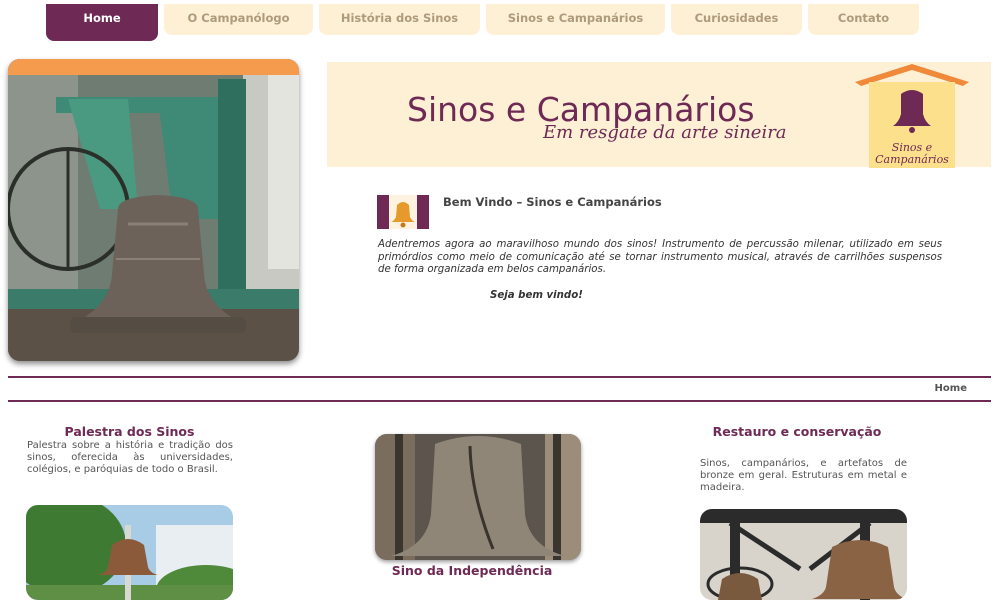  Describe the element at coordinates (238, 19) in the screenshot. I see `nav-o-campanologo: O Campanólogo` at that location.